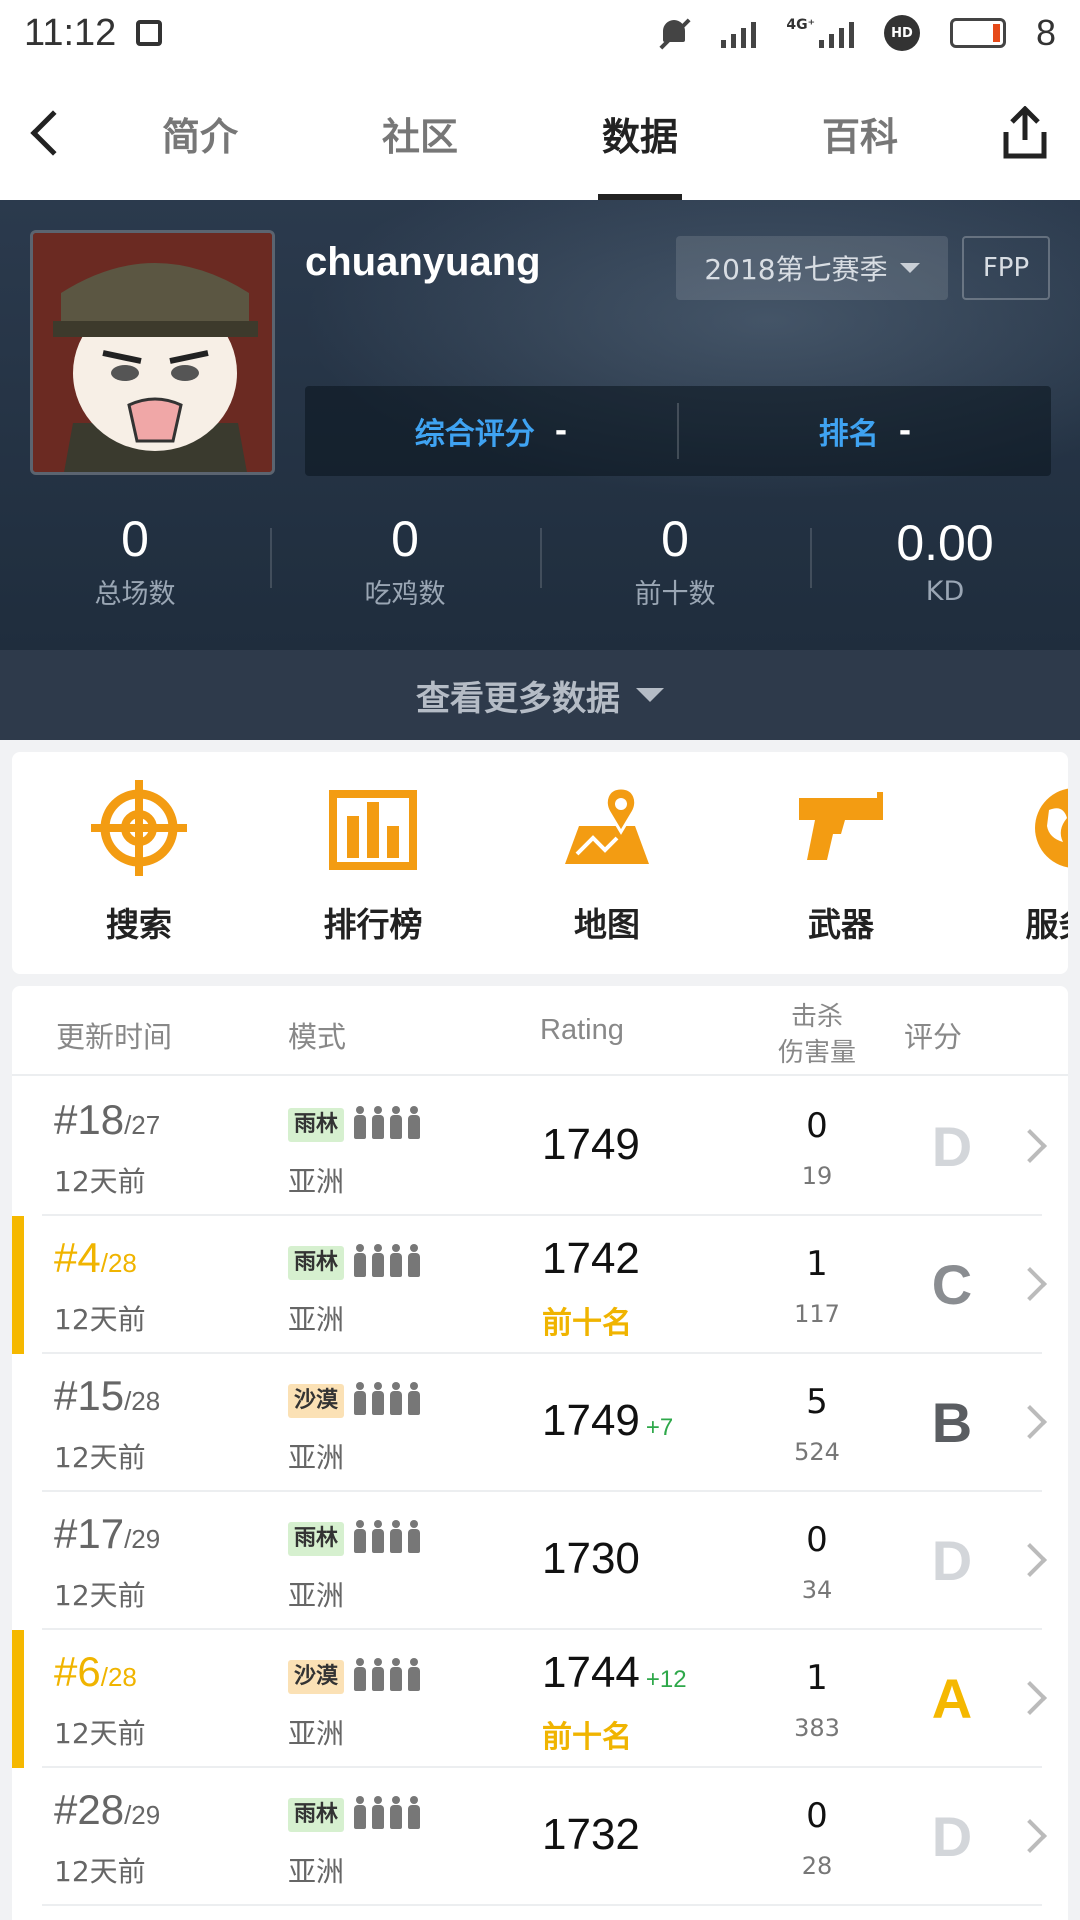 The height and width of the screenshot is (1920, 1080). I want to click on username: chuanyuang, so click(423, 262).